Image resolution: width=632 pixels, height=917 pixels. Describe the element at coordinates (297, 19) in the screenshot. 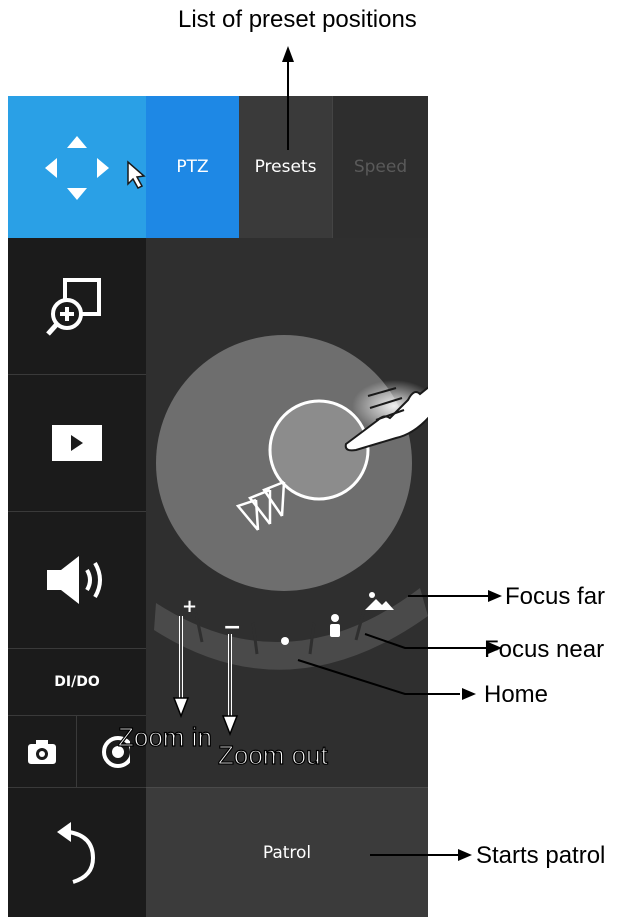

I see `label-presets: List of preset positions` at that location.